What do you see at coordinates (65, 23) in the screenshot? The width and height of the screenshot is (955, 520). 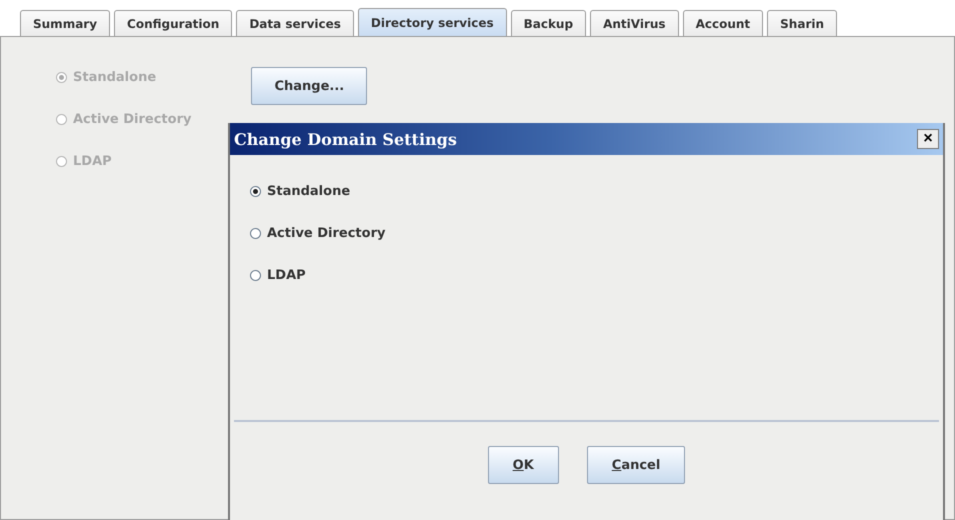 I see `tab: Summary` at bounding box center [65, 23].